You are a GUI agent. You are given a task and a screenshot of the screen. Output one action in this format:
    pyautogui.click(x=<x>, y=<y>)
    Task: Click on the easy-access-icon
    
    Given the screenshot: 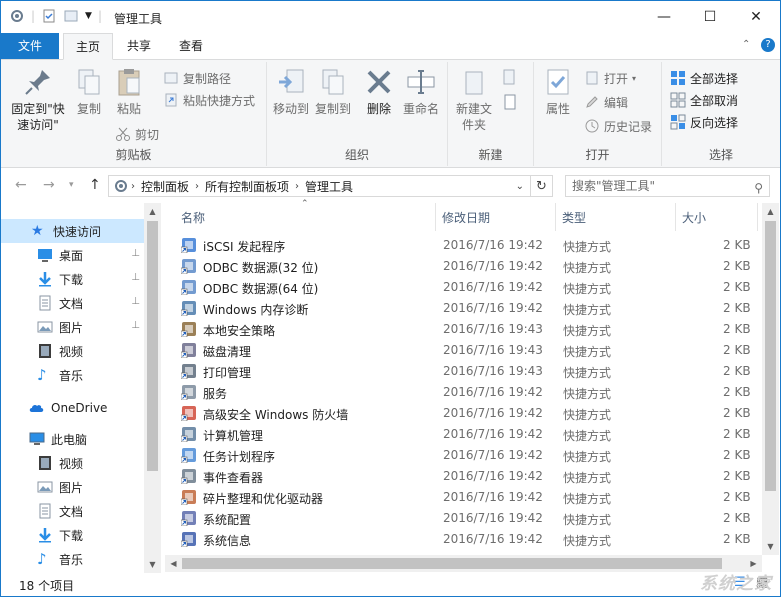 What is the action you would take?
    pyautogui.click(x=510, y=102)
    